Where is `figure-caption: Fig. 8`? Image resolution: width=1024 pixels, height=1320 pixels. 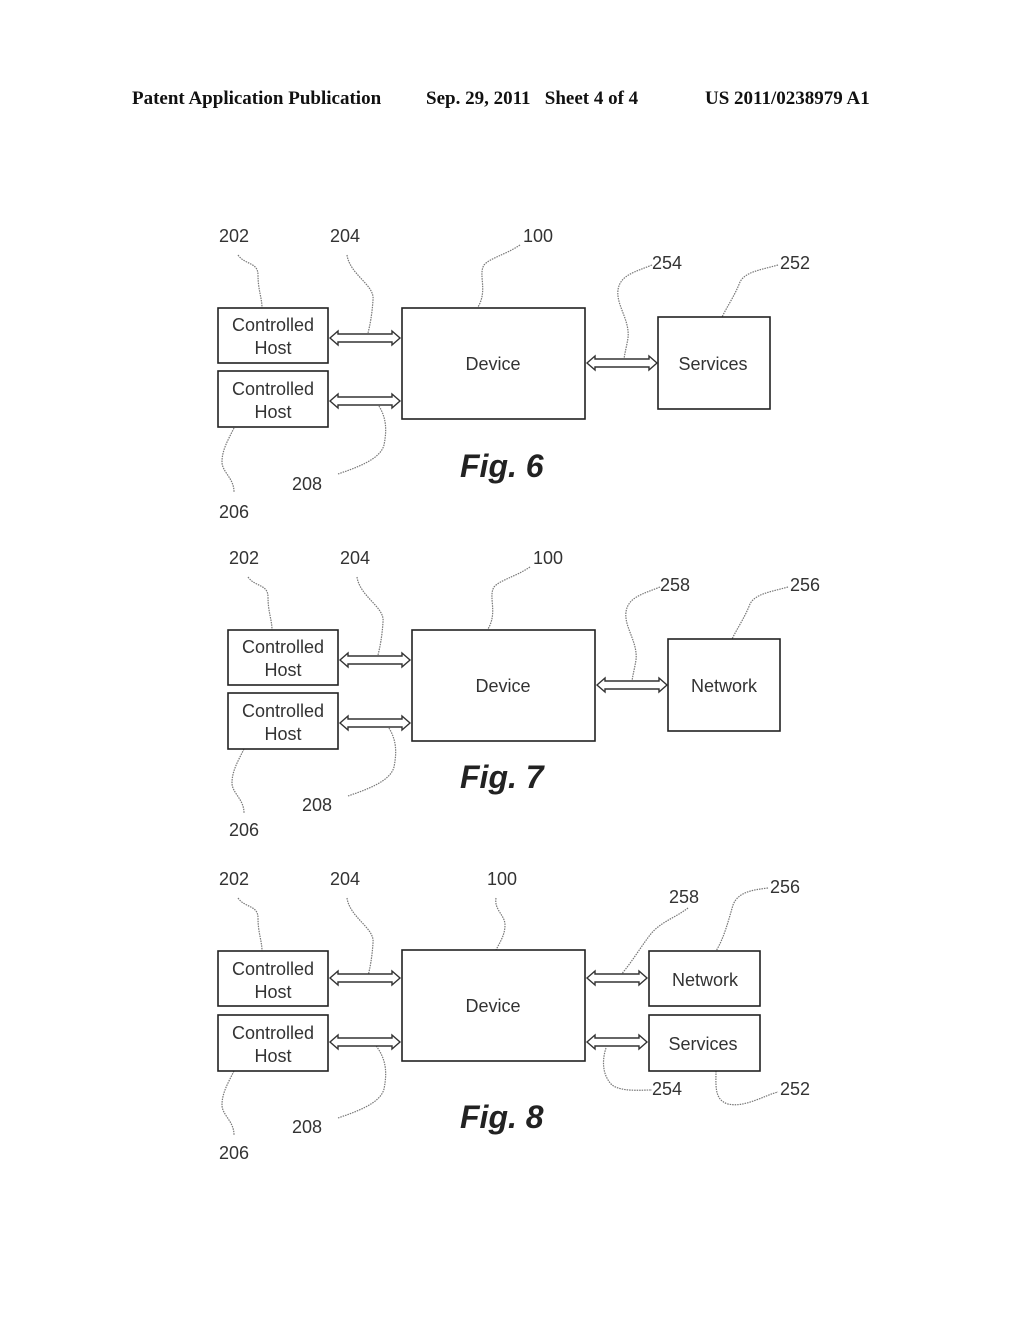
figure-caption: Fig. 8 is located at coordinates (502, 1117).